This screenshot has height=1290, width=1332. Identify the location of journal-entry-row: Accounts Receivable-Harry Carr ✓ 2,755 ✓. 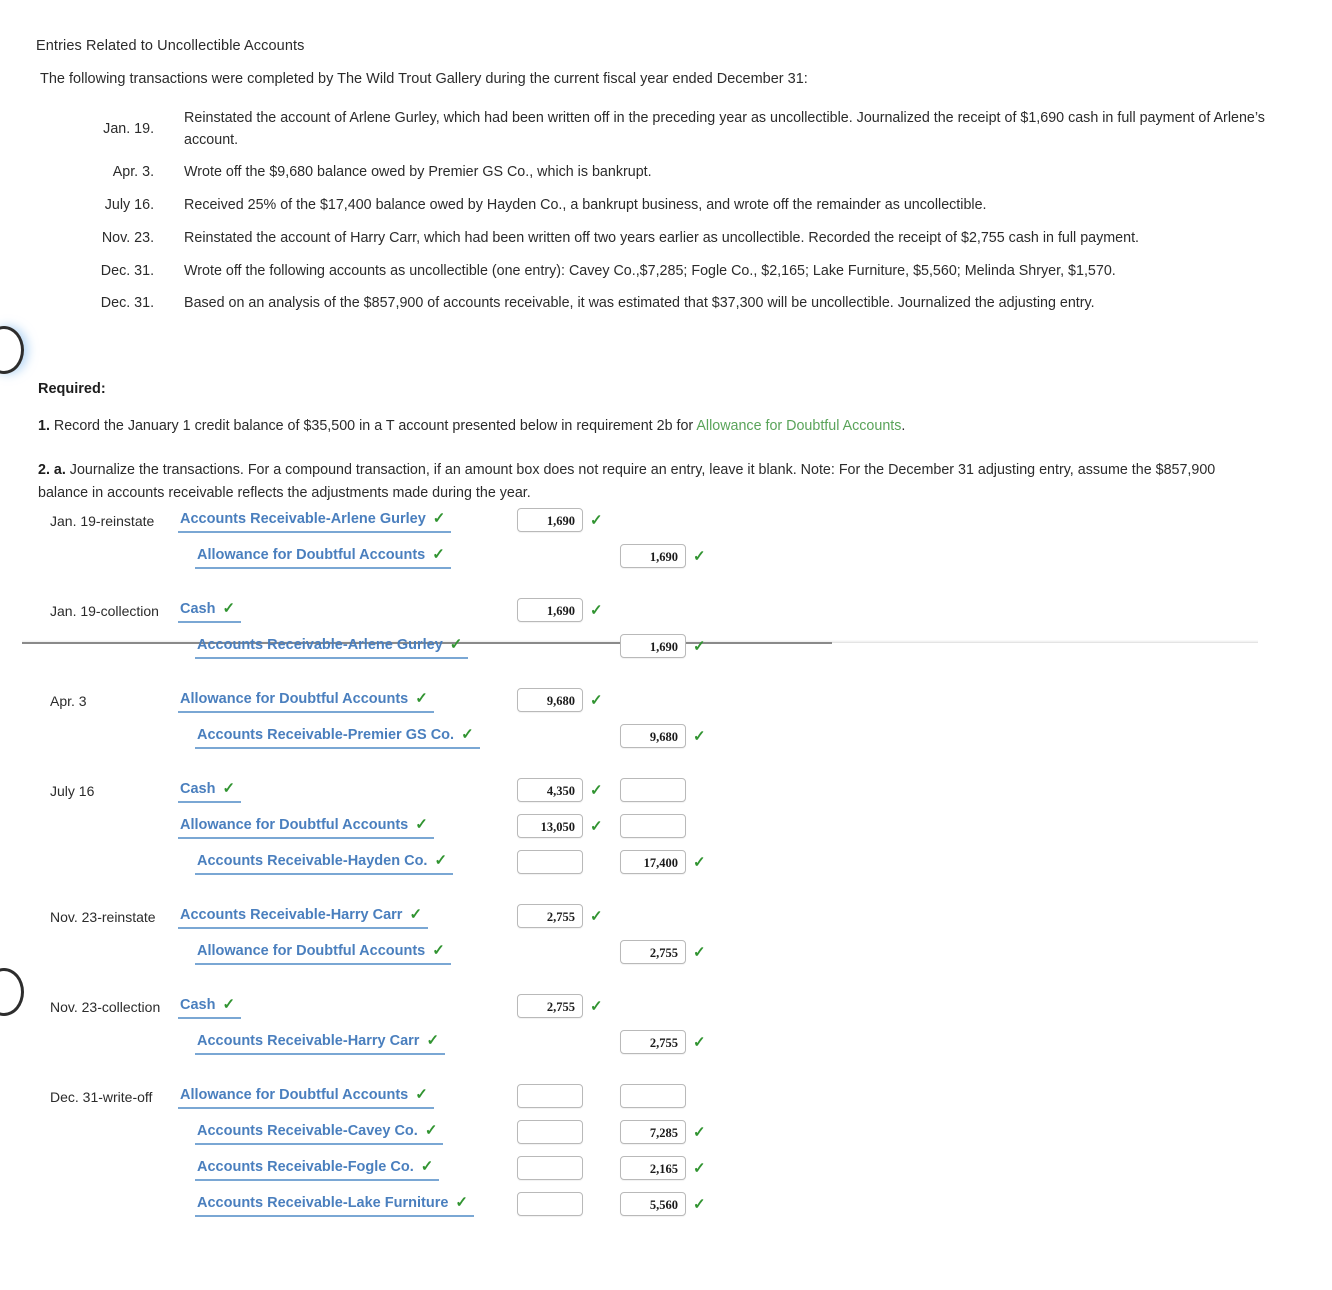
(666, 1045).